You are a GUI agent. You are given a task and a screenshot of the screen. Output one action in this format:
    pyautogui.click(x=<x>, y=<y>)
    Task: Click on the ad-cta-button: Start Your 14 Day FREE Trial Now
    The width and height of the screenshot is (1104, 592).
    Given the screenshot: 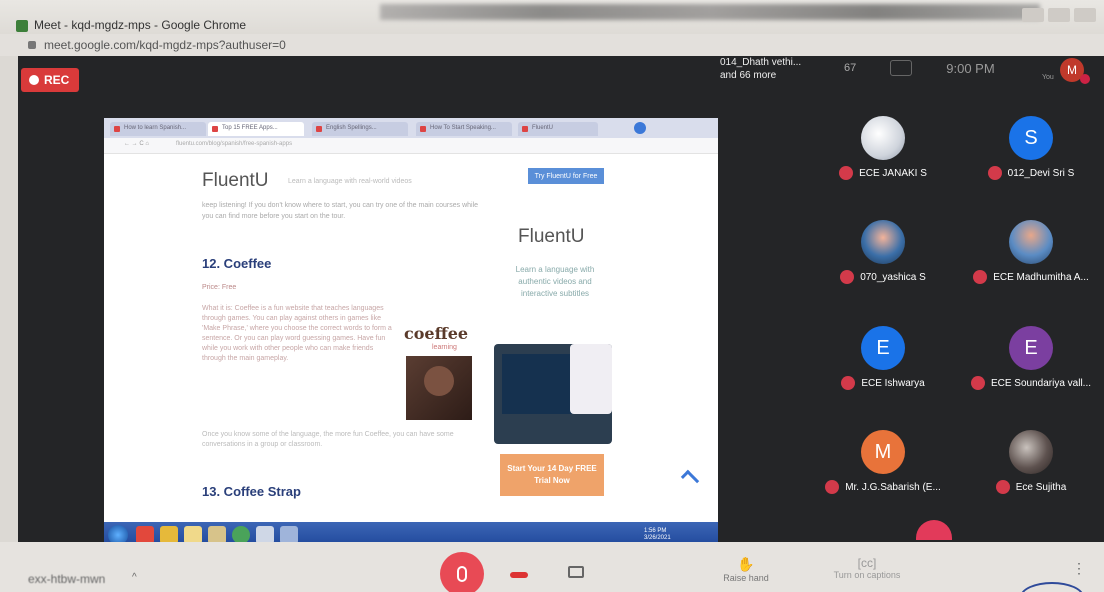 What is the action you would take?
    pyautogui.click(x=552, y=475)
    